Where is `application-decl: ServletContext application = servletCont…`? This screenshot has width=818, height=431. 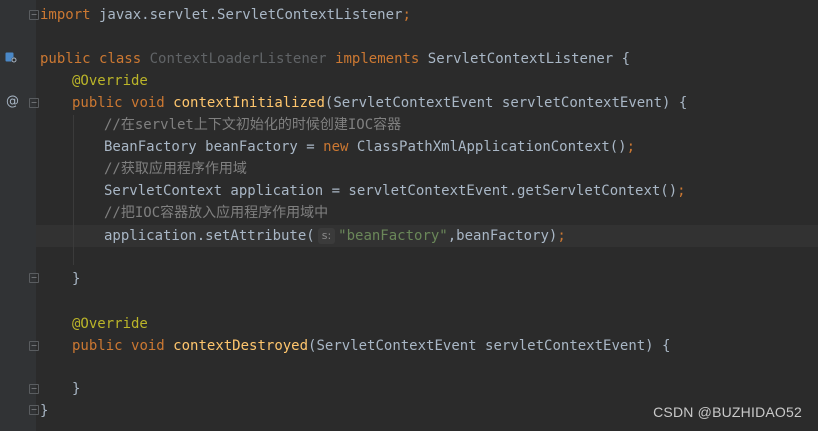 application-decl: ServletContext application = servletCont… is located at coordinates (391, 191).